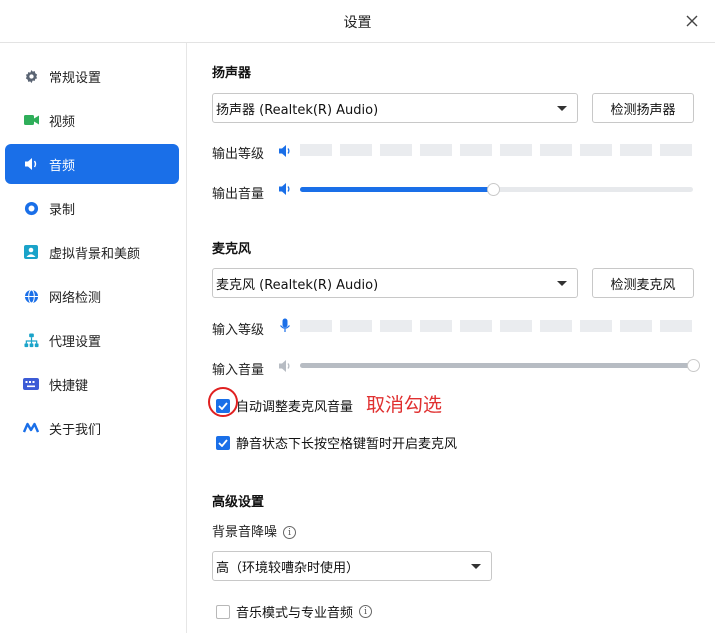 This screenshot has width=715, height=633. What do you see at coordinates (493, 189) in the screenshot?
I see `output-volume-handle` at bounding box center [493, 189].